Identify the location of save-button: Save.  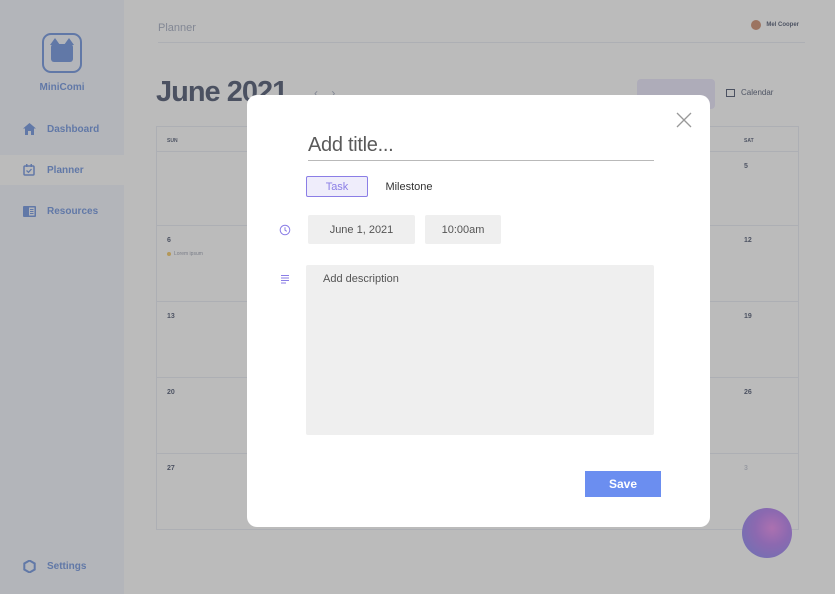
(623, 484).